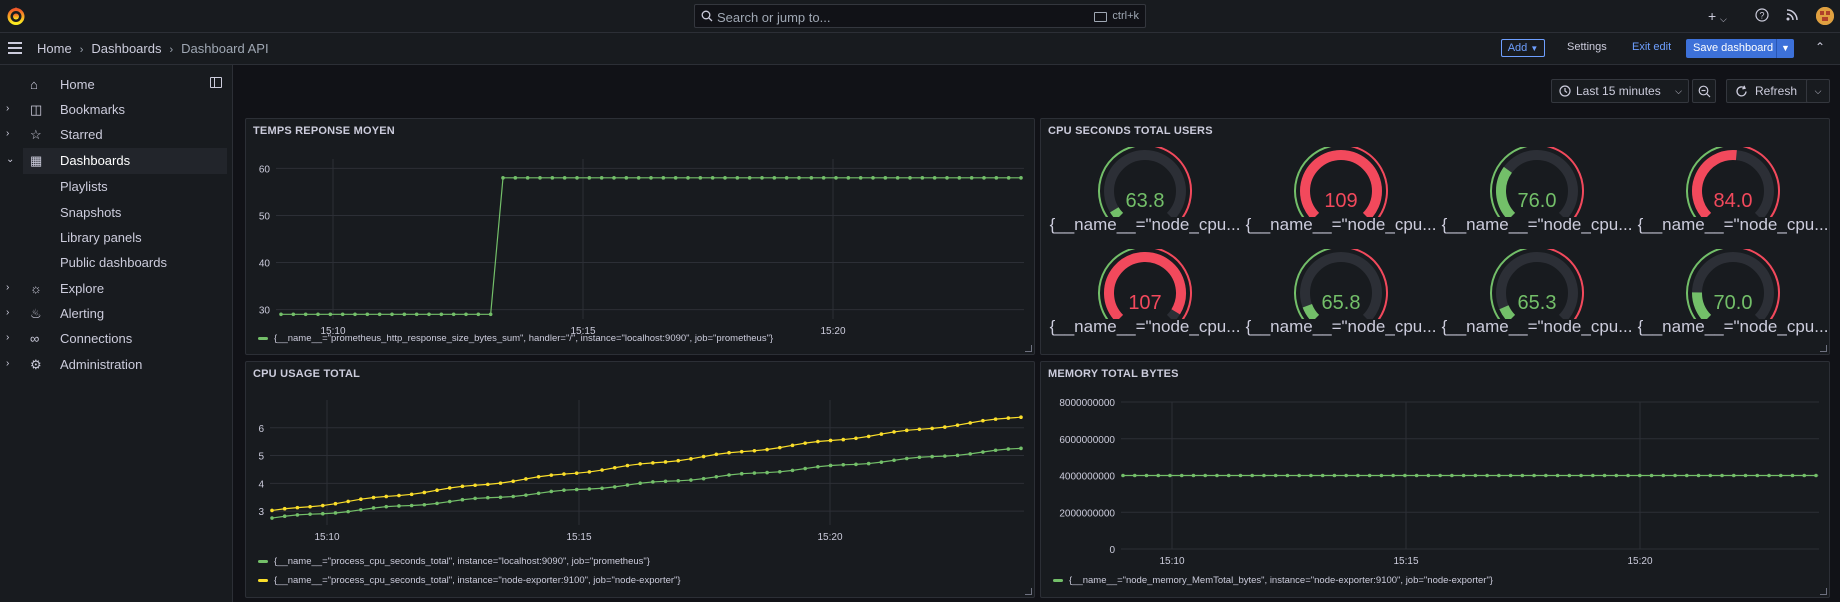  What do you see at coordinates (1587, 47) in the screenshot?
I see `settings-button: Settings` at bounding box center [1587, 47].